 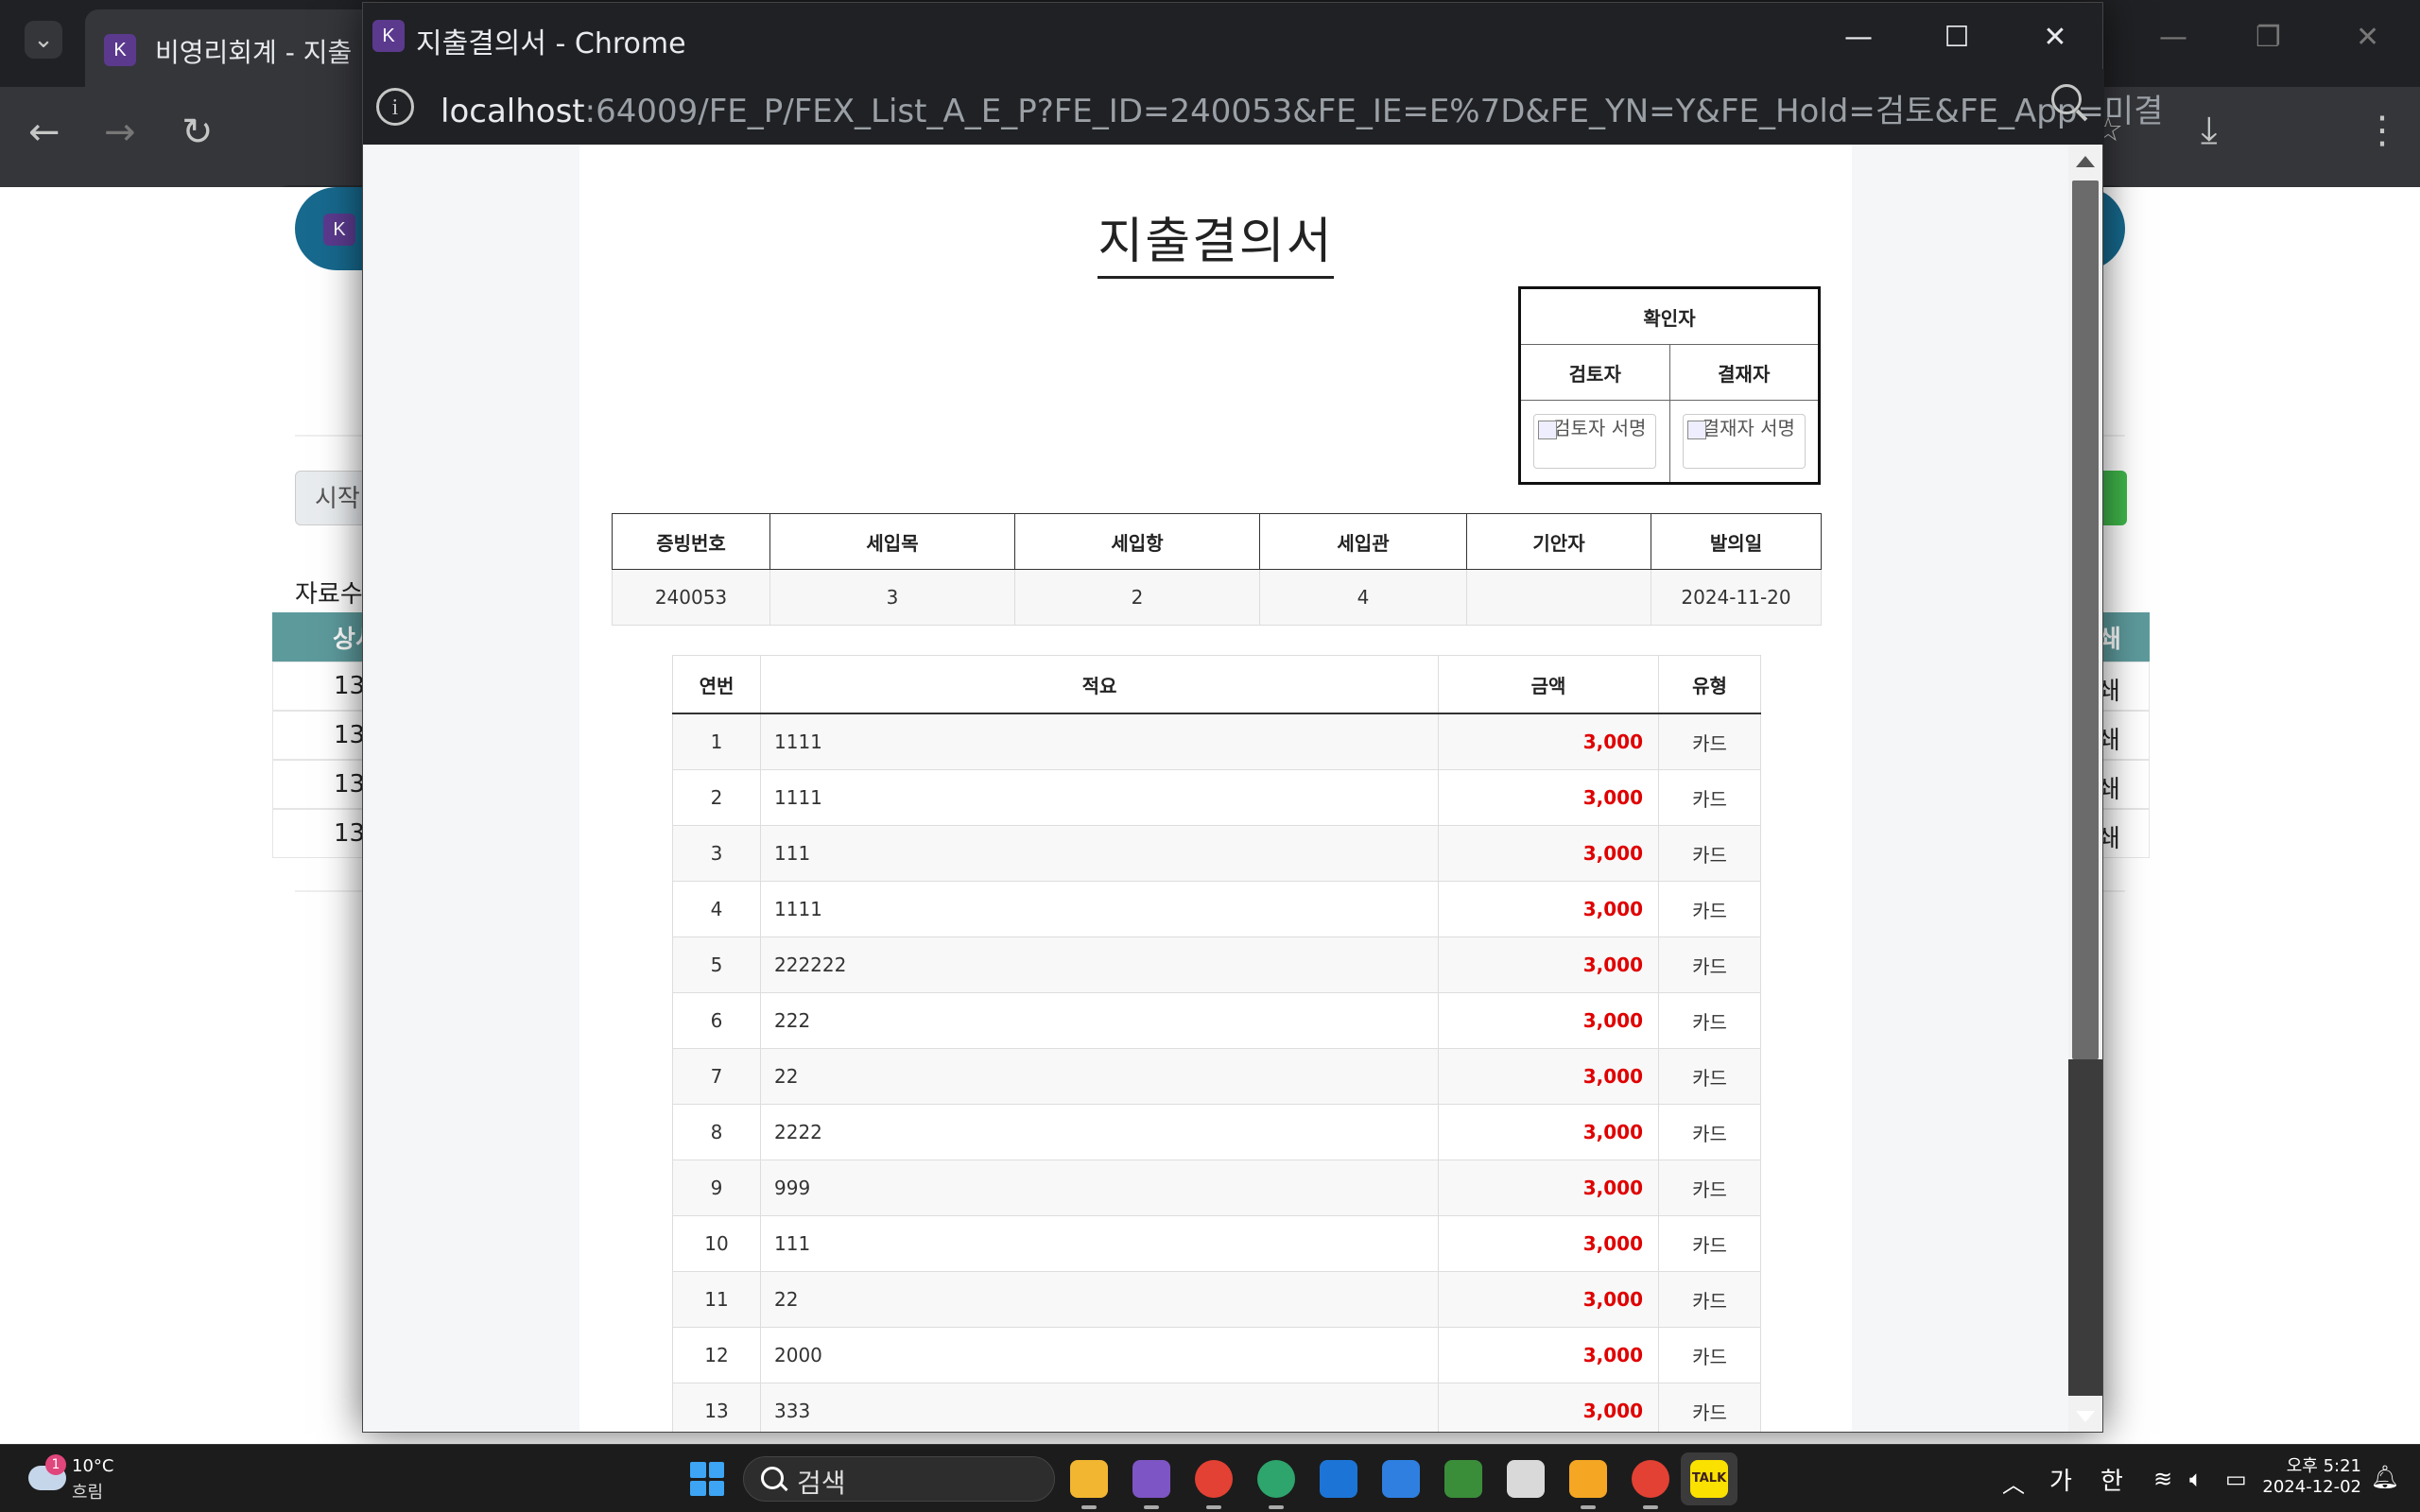 What do you see at coordinates (2111, 1479) in the screenshot?
I see `ime-mode-indicator: 한` at bounding box center [2111, 1479].